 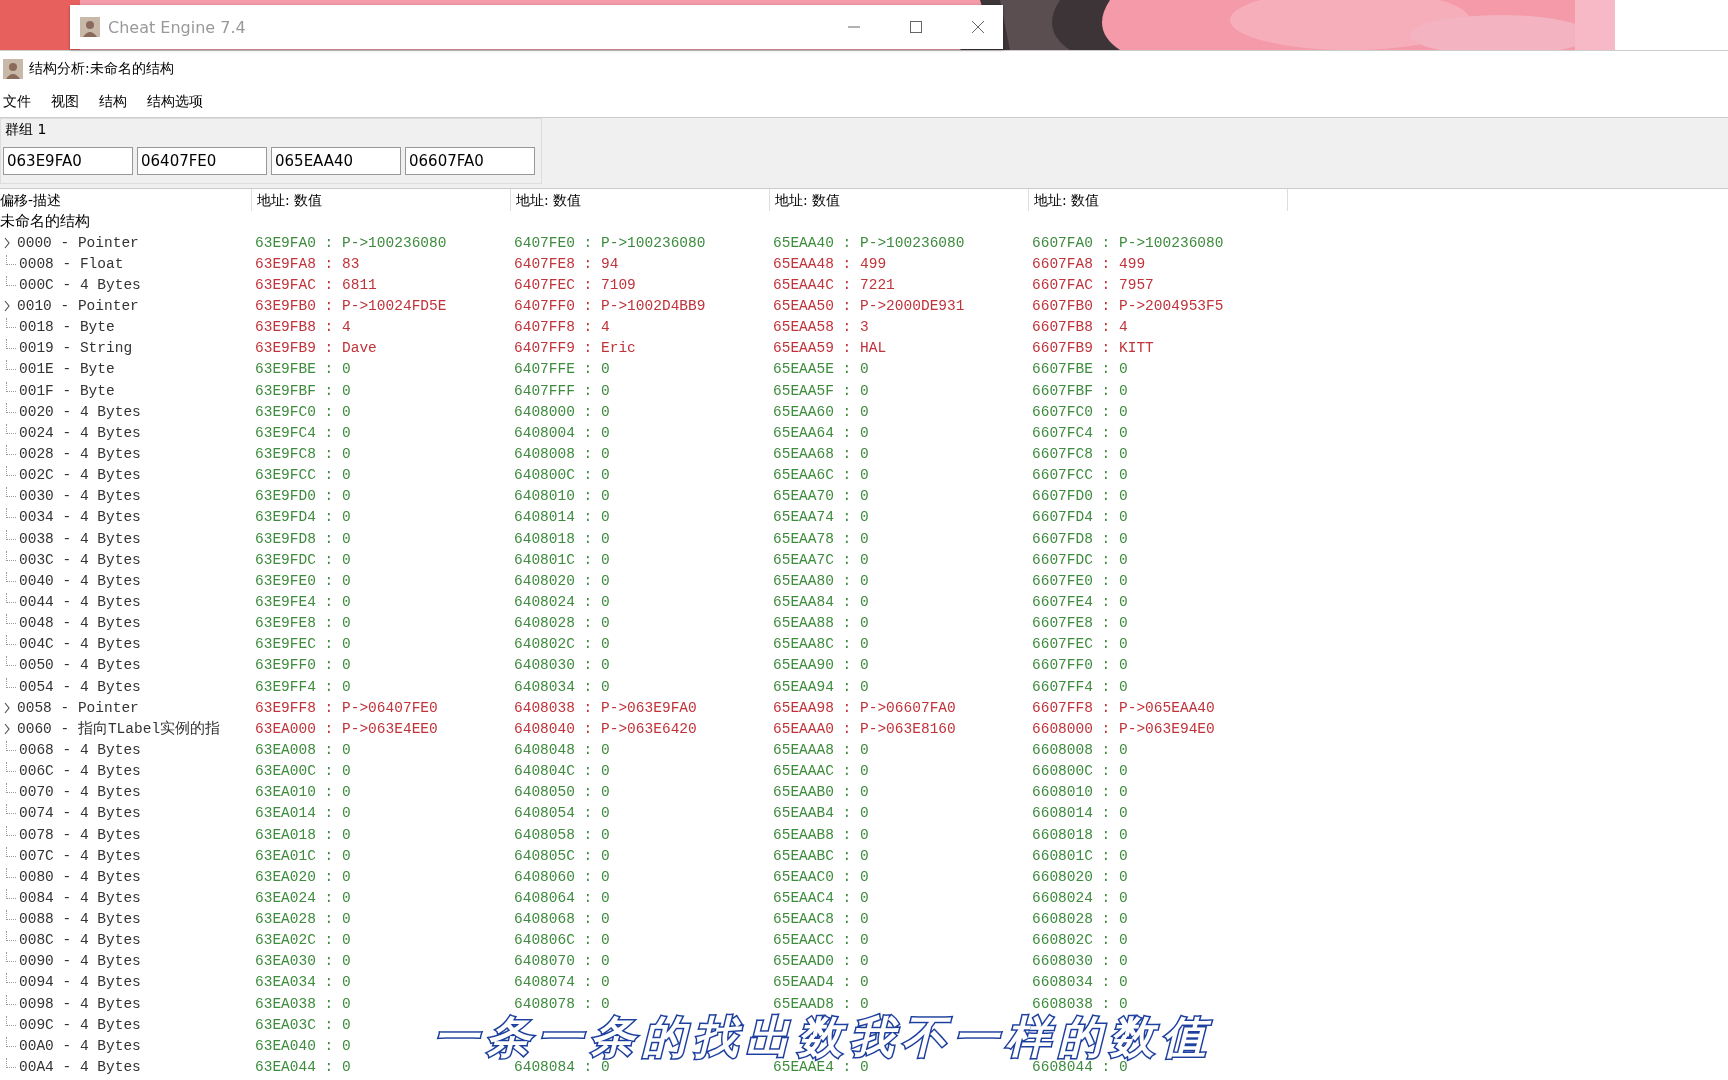 What do you see at coordinates (80, 897) in the screenshot?
I see `table-cell: 0084 - 4 Bytes` at bounding box center [80, 897].